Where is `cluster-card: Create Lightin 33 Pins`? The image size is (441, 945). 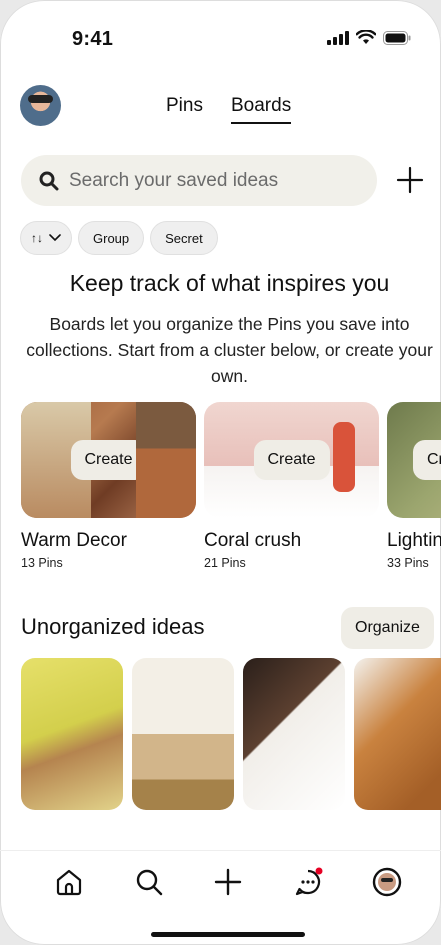 cluster-card: Create Lightin 33 Pins is located at coordinates (414, 486).